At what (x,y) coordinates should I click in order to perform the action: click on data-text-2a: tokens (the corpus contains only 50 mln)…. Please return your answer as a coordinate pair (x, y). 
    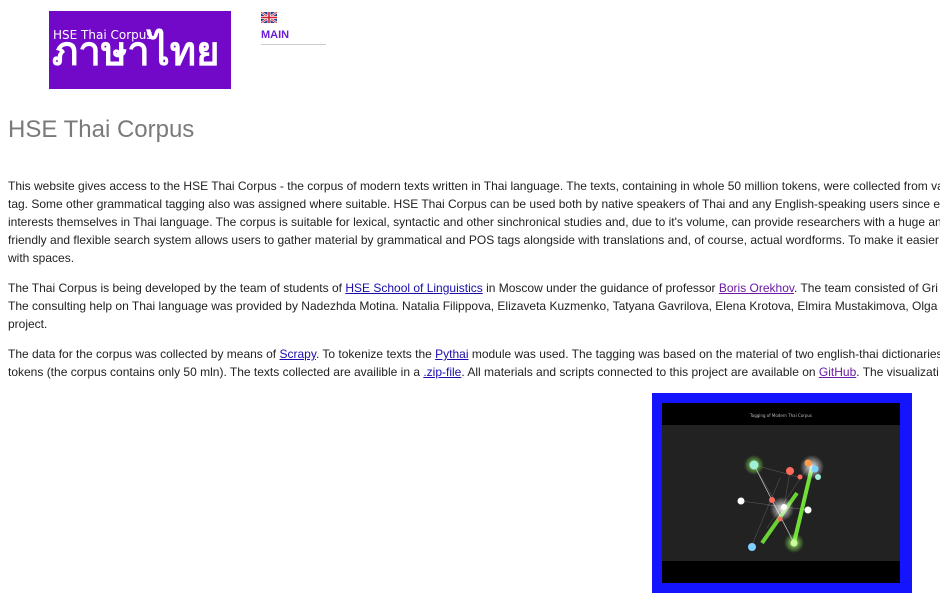
    Looking at the image, I should click on (216, 372).